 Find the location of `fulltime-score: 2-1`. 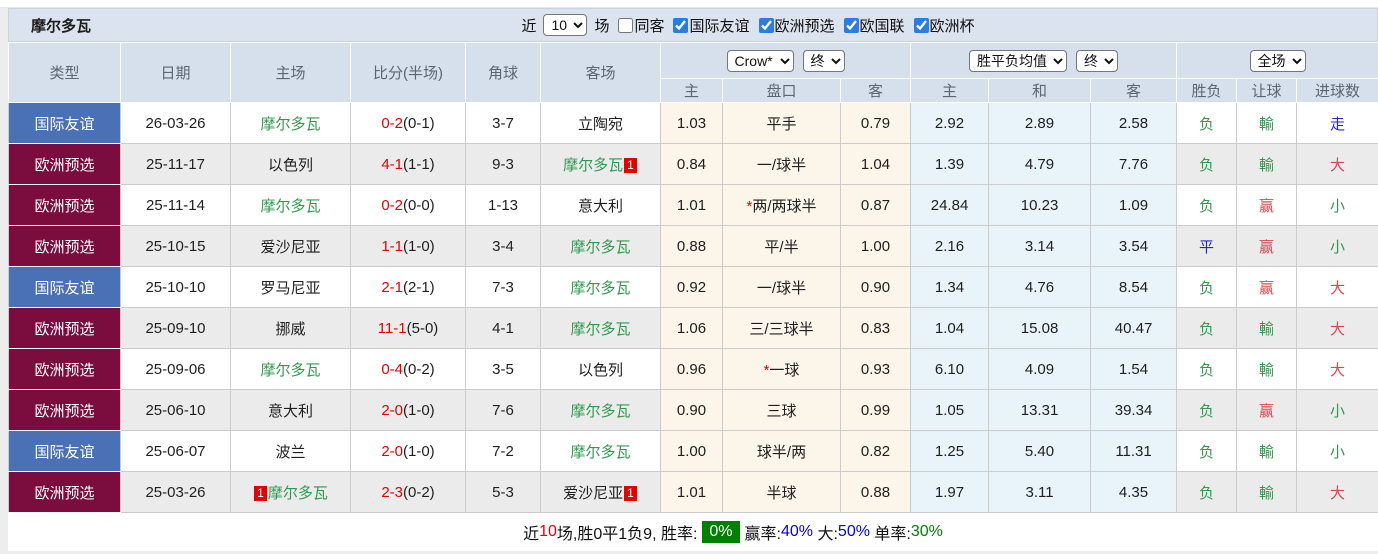

fulltime-score: 2-1 is located at coordinates (392, 287).